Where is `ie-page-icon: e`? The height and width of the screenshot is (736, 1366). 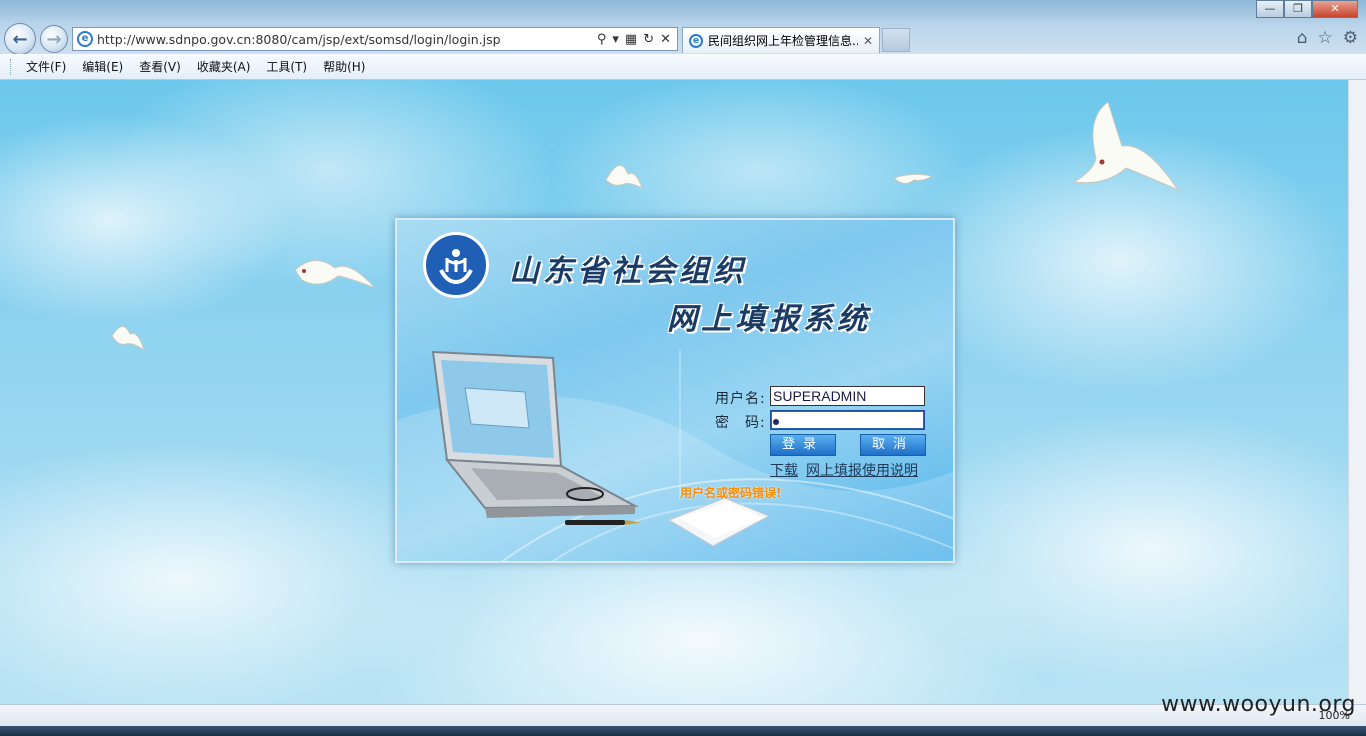
ie-page-icon: e is located at coordinates (85, 39).